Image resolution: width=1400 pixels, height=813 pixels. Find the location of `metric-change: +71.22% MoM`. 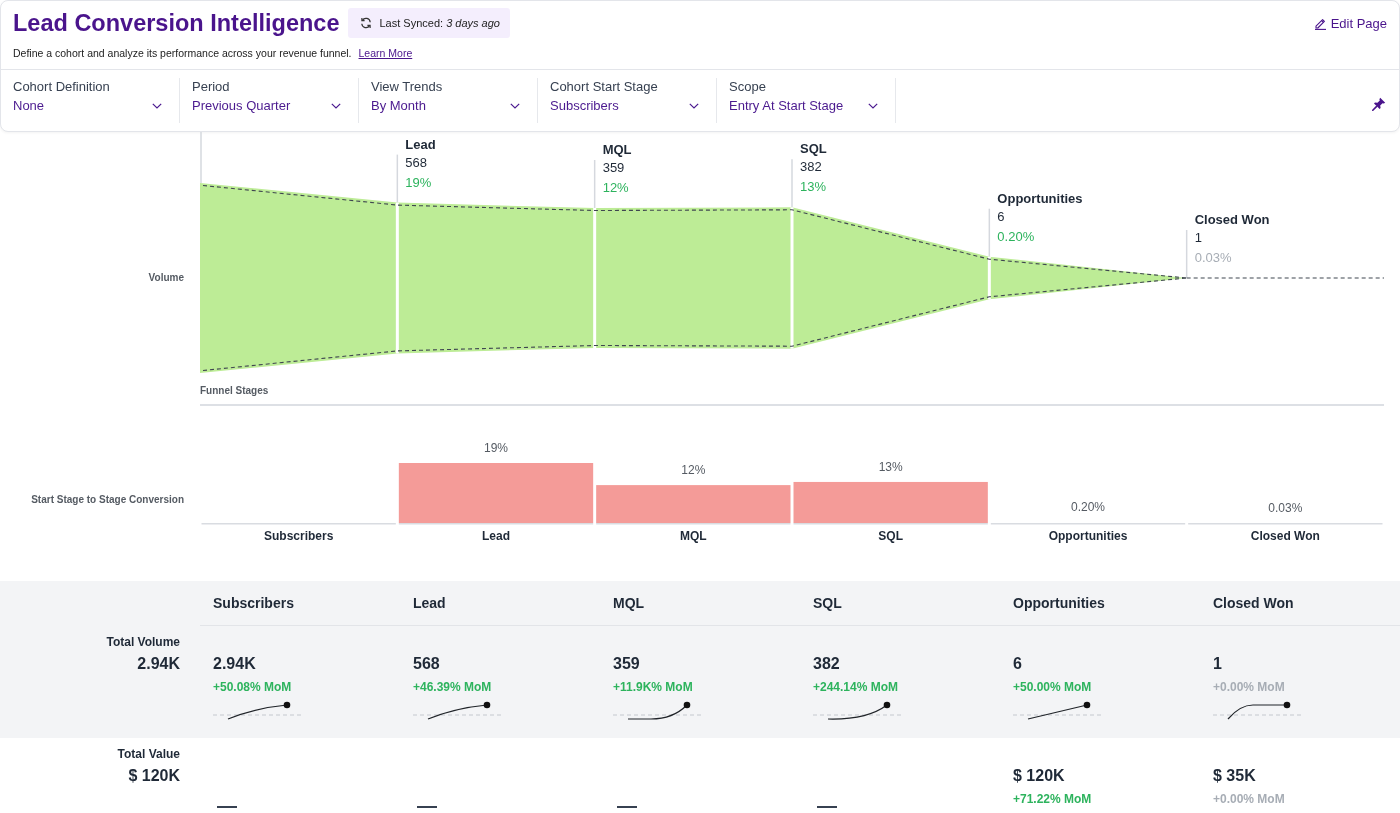

metric-change: +71.22% MoM is located at coordinates (1052, 799).